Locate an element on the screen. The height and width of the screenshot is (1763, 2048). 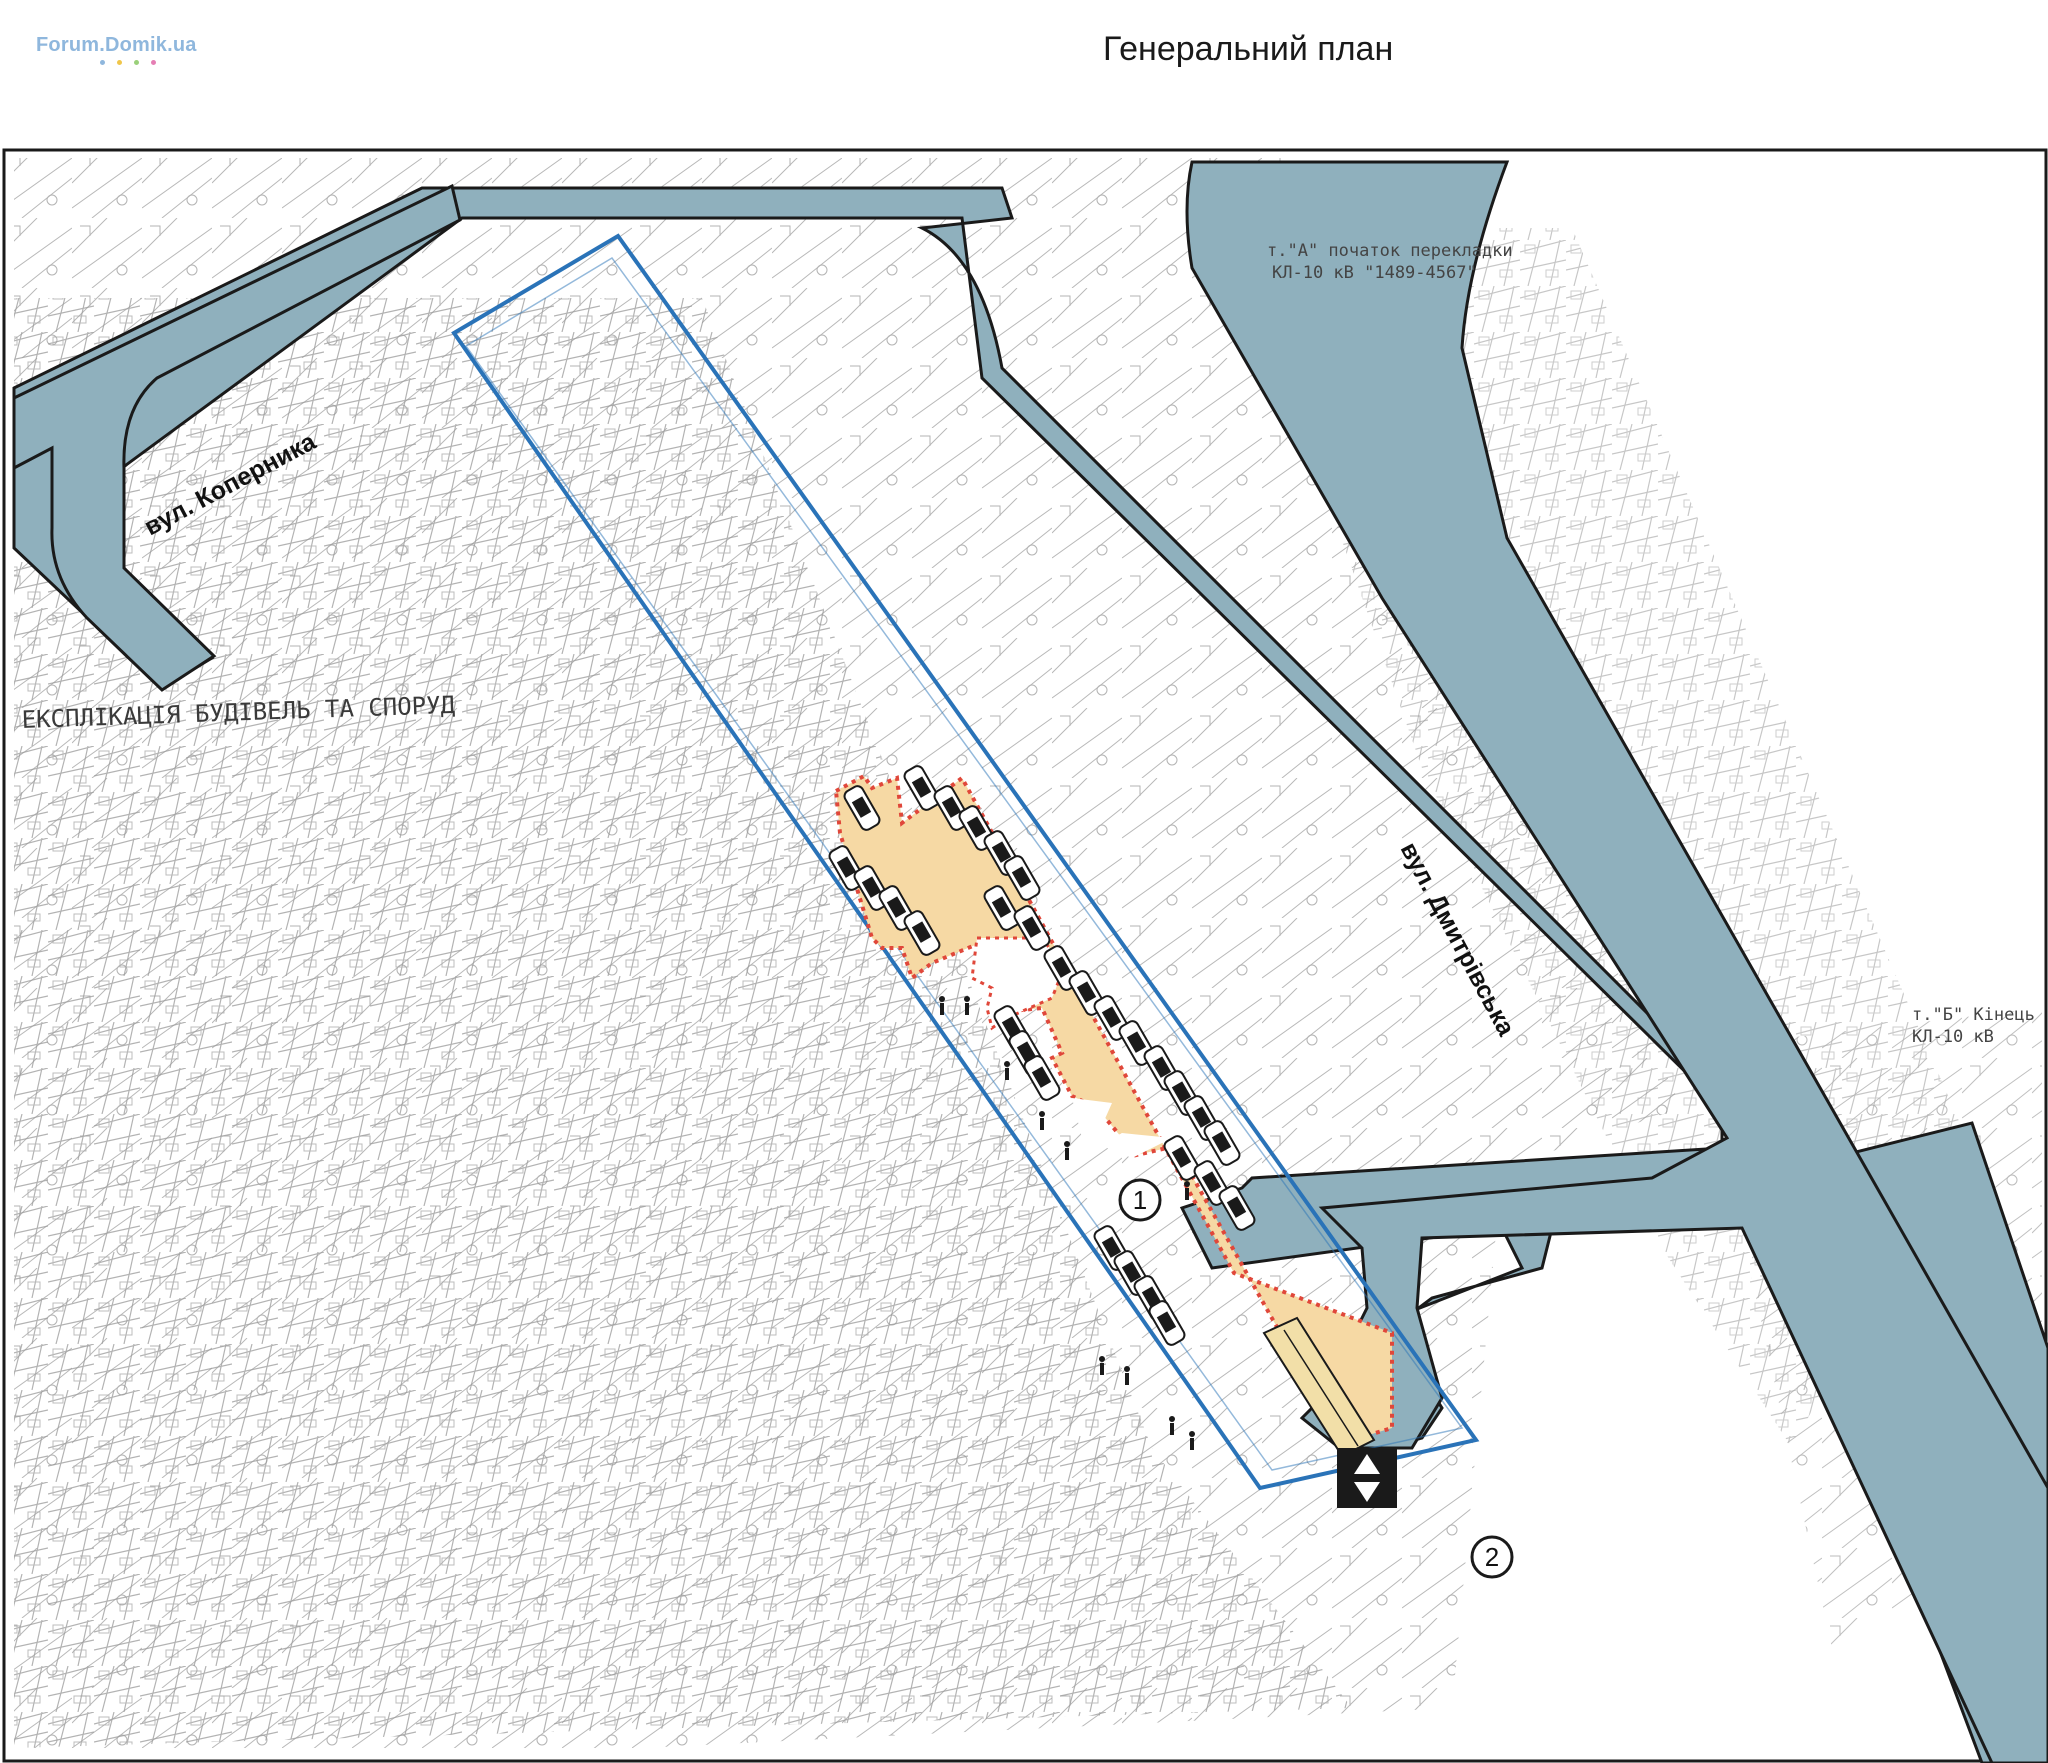
marker-2-label: 2 is located at coordinates (1492, 1557).